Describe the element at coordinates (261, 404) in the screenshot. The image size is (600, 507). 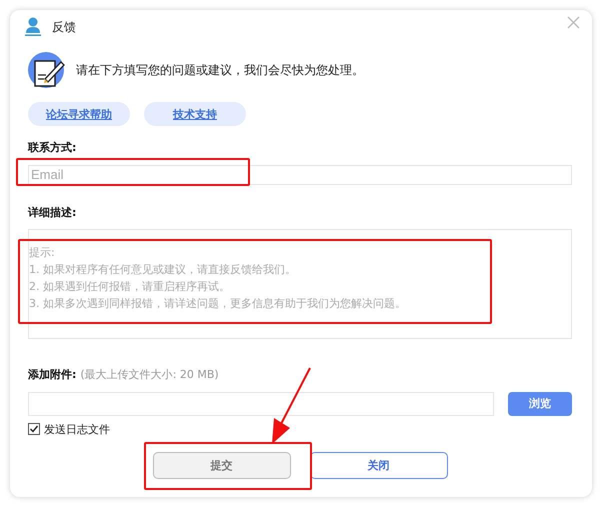
I see `file-field` at that location.